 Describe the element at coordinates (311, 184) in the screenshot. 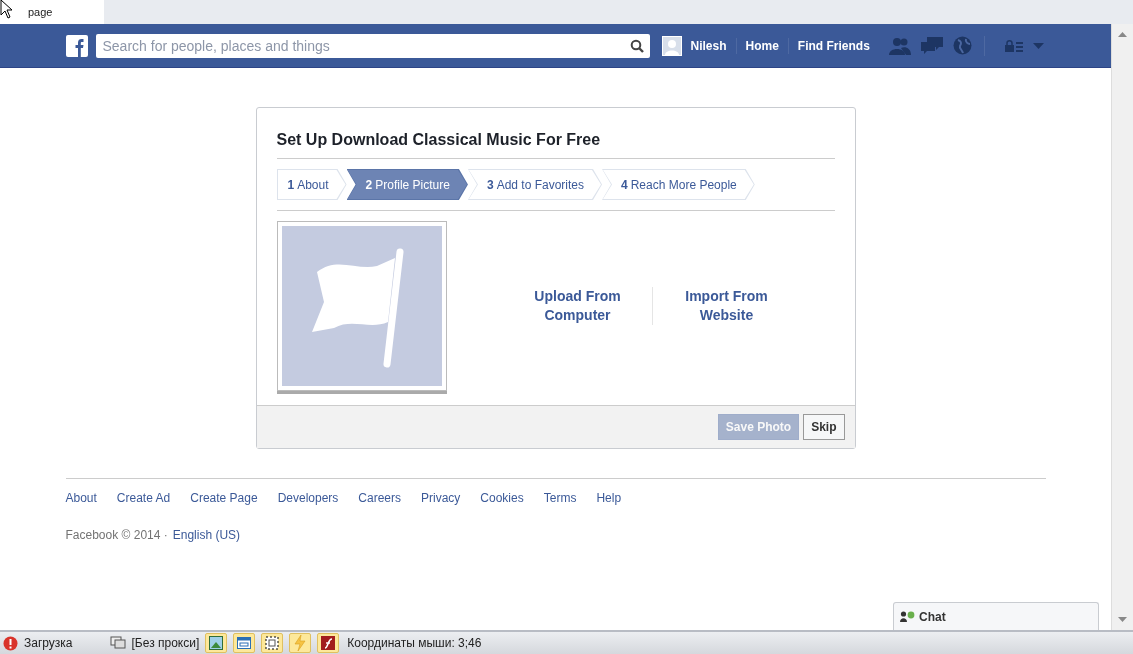

I see `step-tab: 1 About` at that location.